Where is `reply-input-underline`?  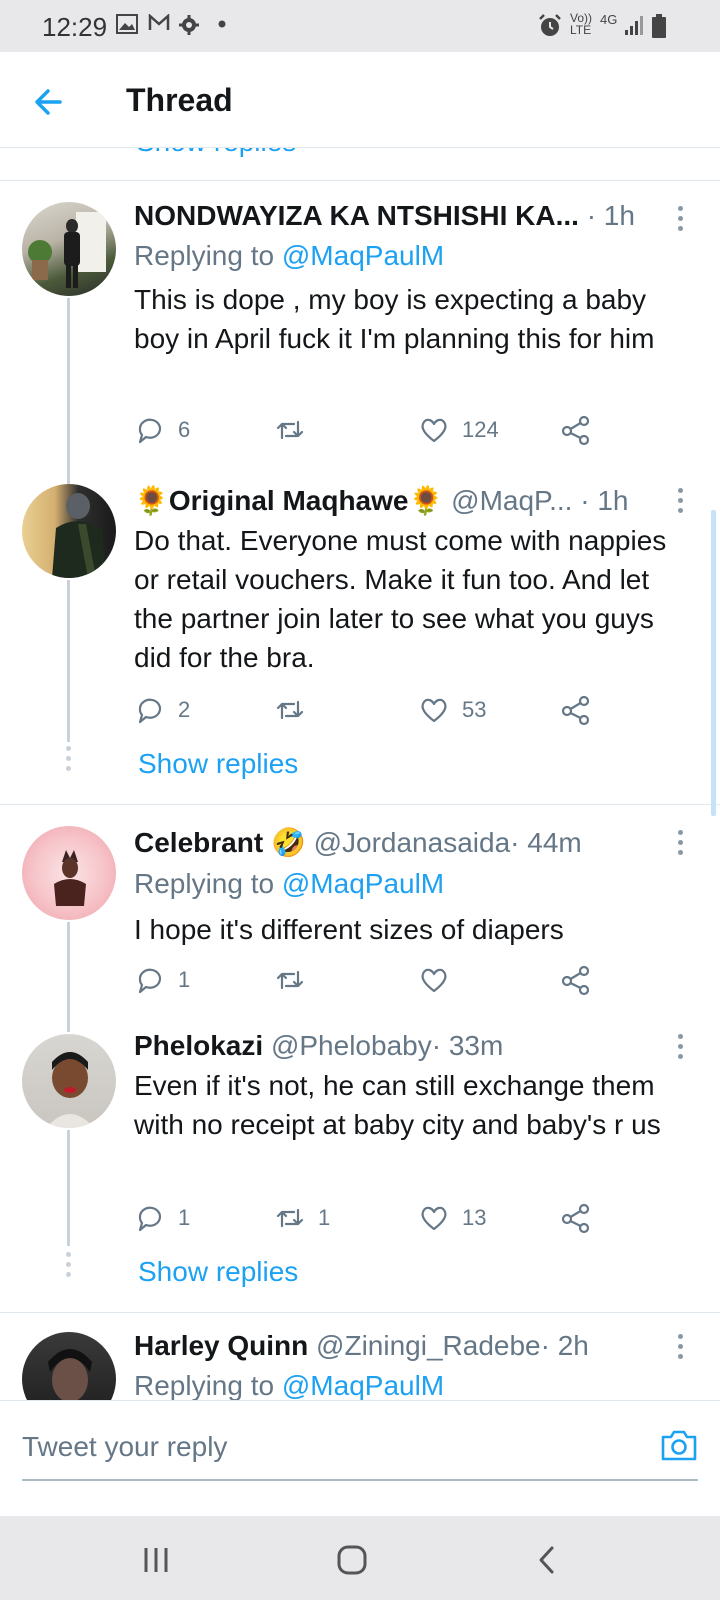 reply-input-underline is located at coordinates (360, 1480).